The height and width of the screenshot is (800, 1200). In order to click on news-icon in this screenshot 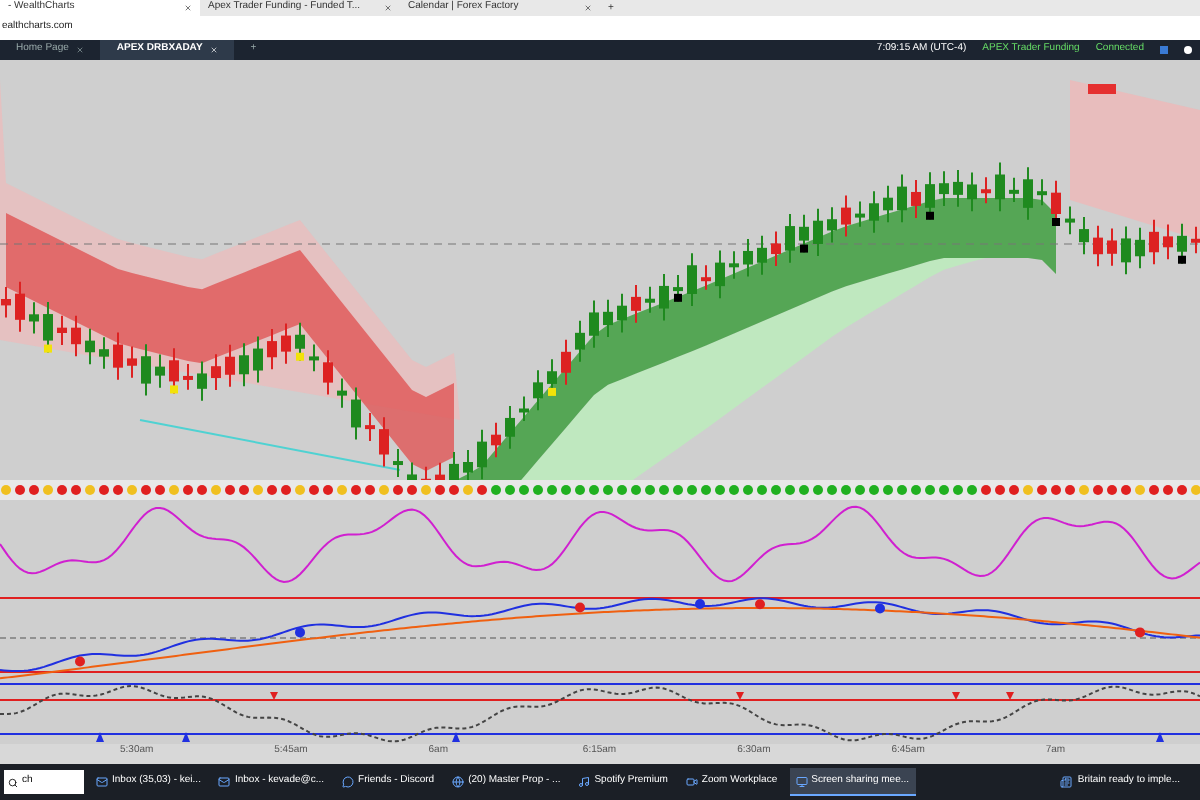, I will do `click(1065, 782)`.